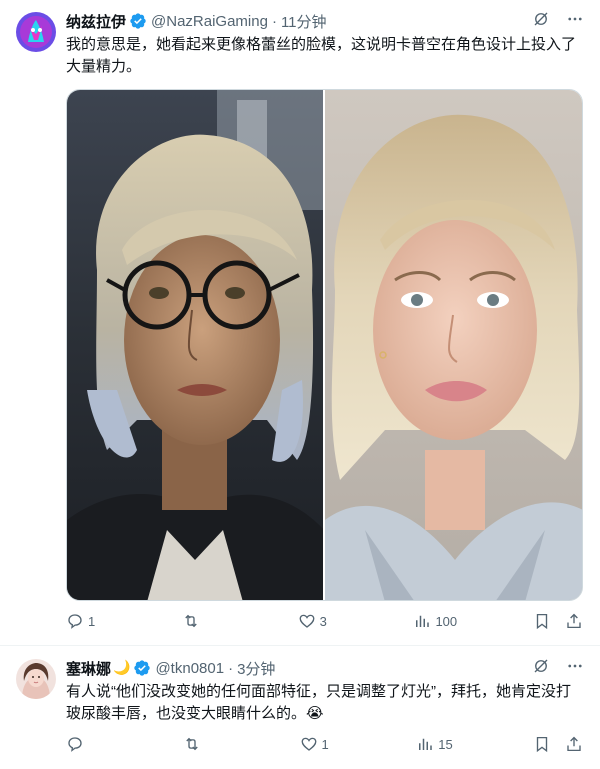 This screenshot has width=600, height=769. I want to click on reply-action, so click(86, 744).